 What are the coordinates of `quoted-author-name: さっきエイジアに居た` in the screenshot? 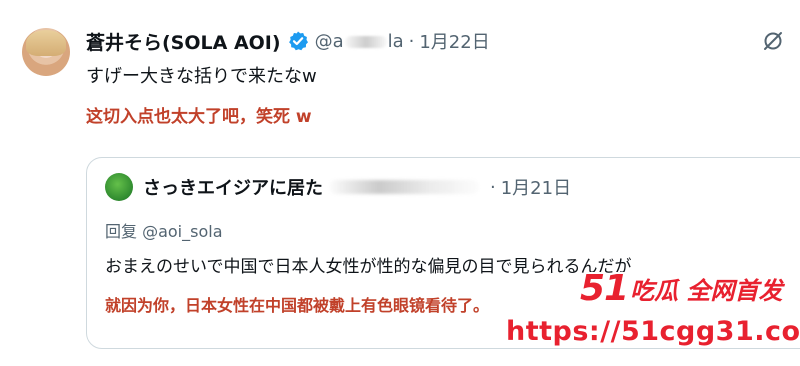 It's located at (233, 188).